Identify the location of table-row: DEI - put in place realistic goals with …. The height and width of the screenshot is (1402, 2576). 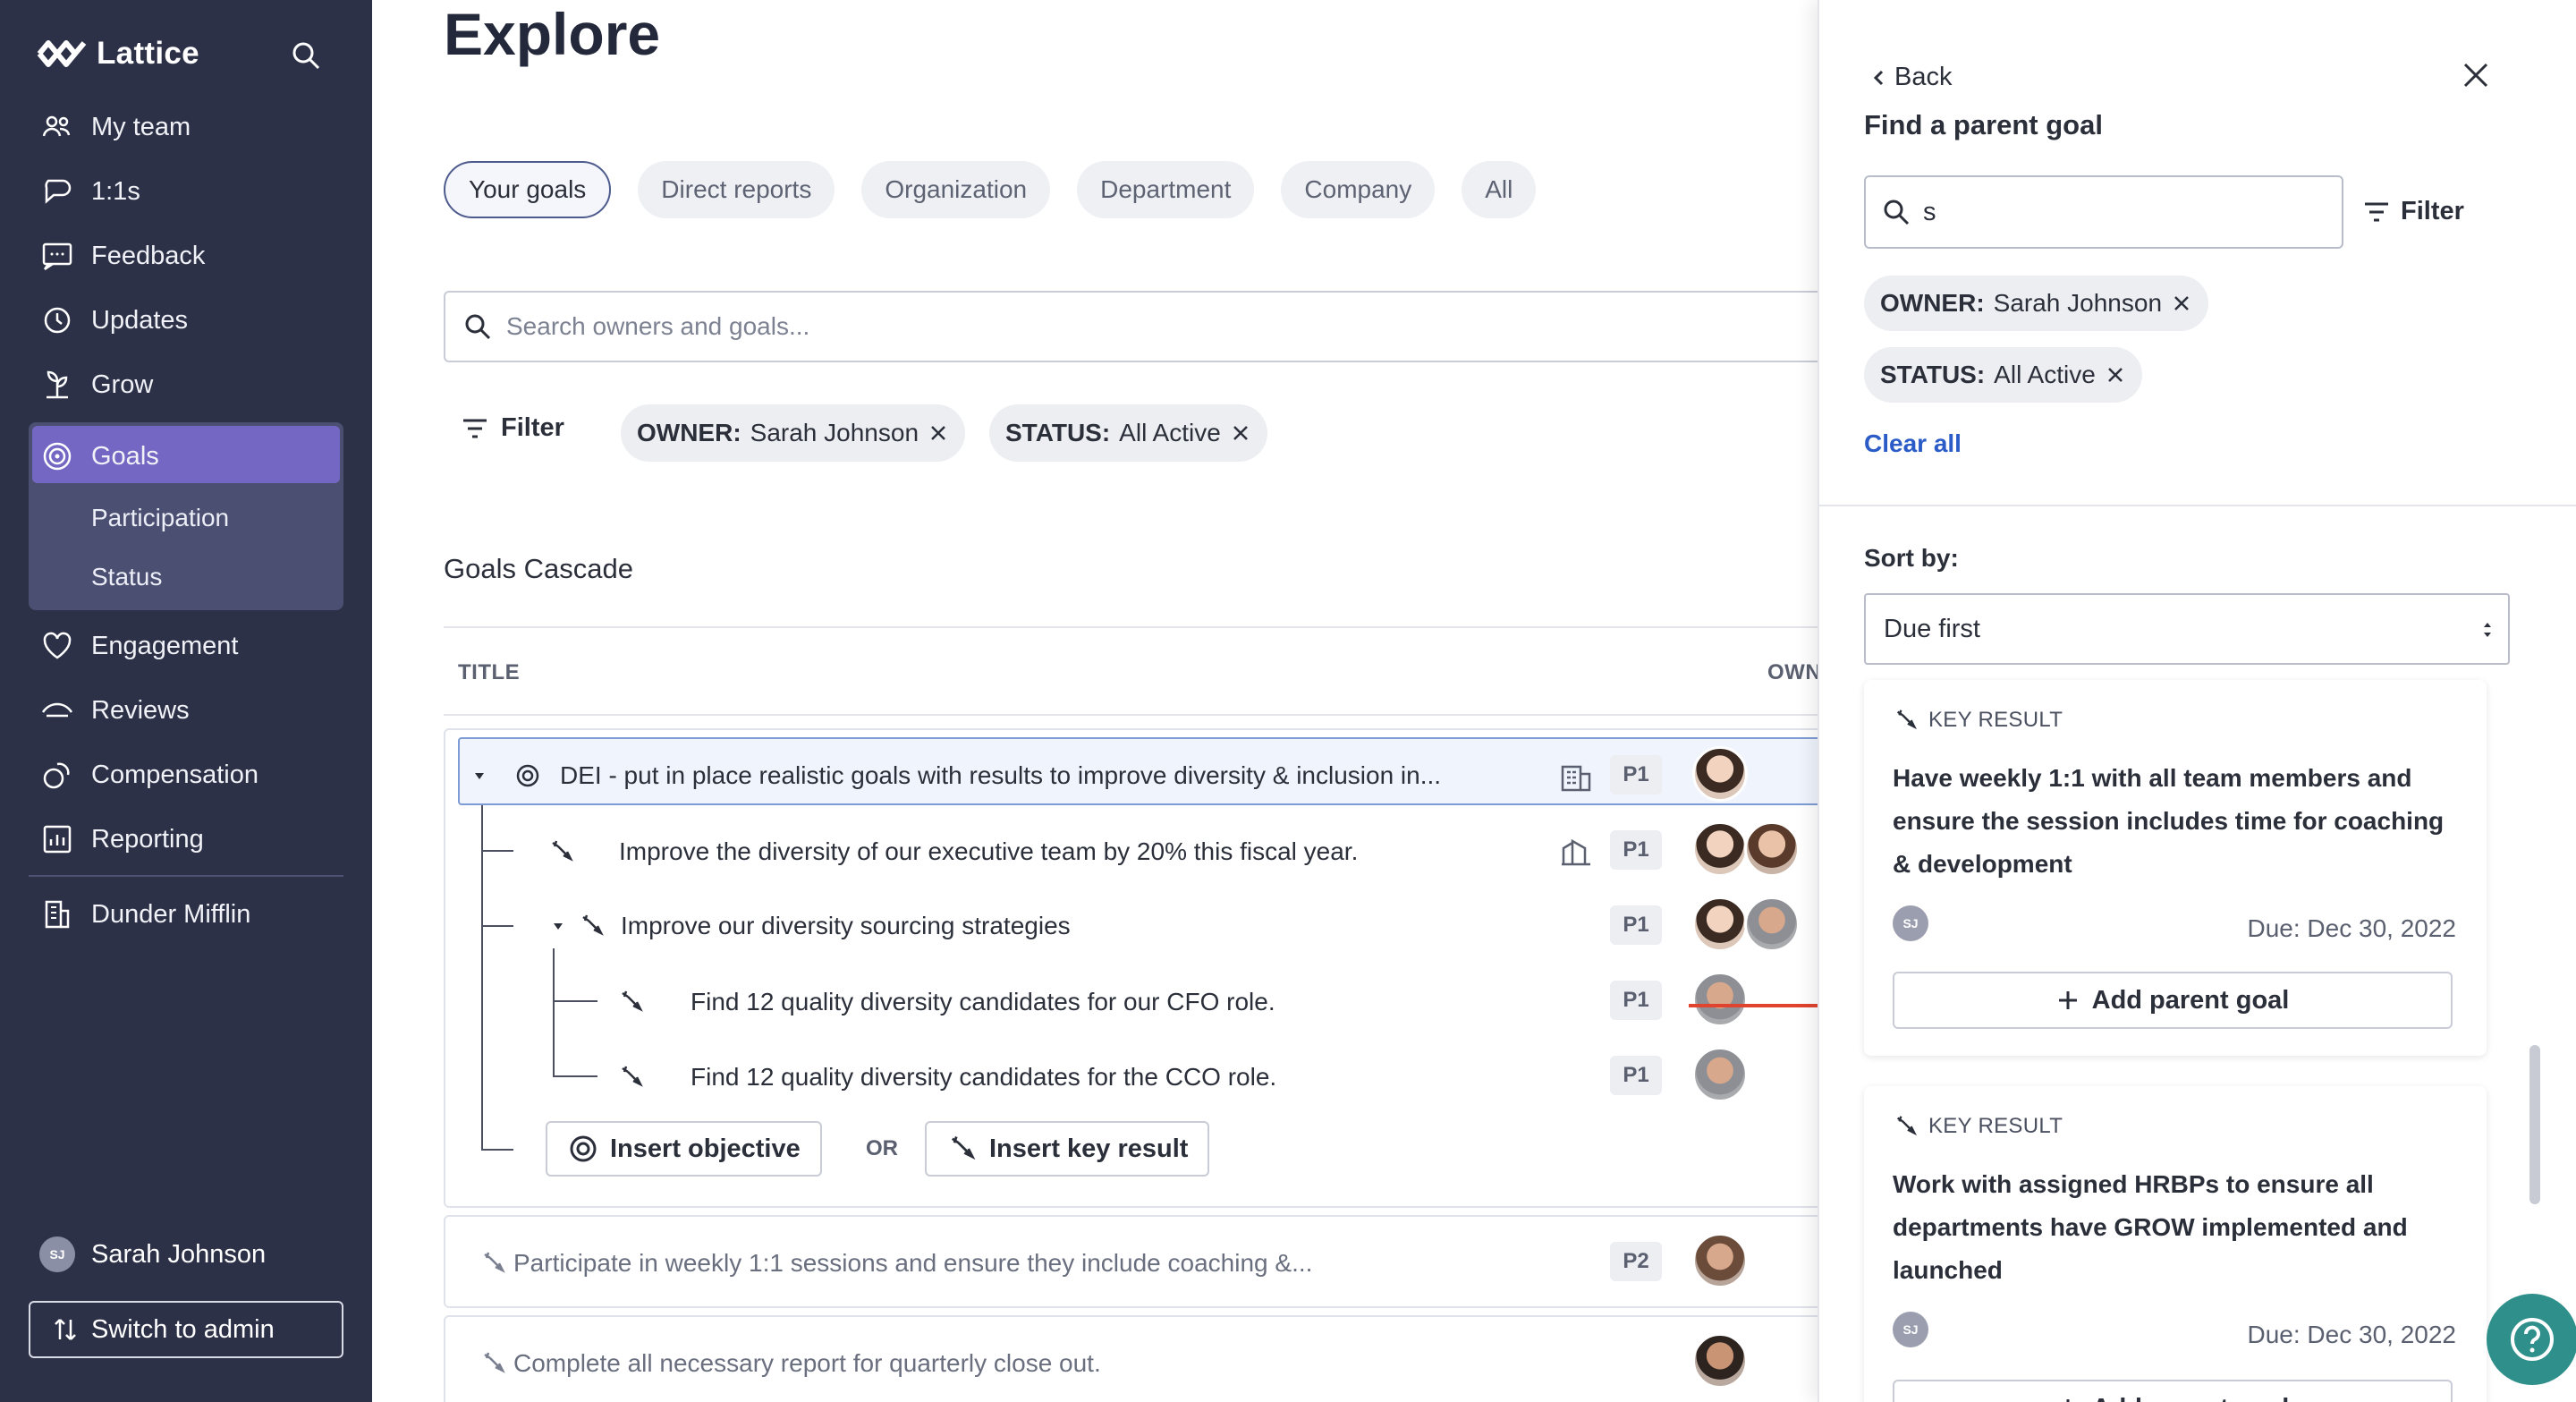
(956, 776).